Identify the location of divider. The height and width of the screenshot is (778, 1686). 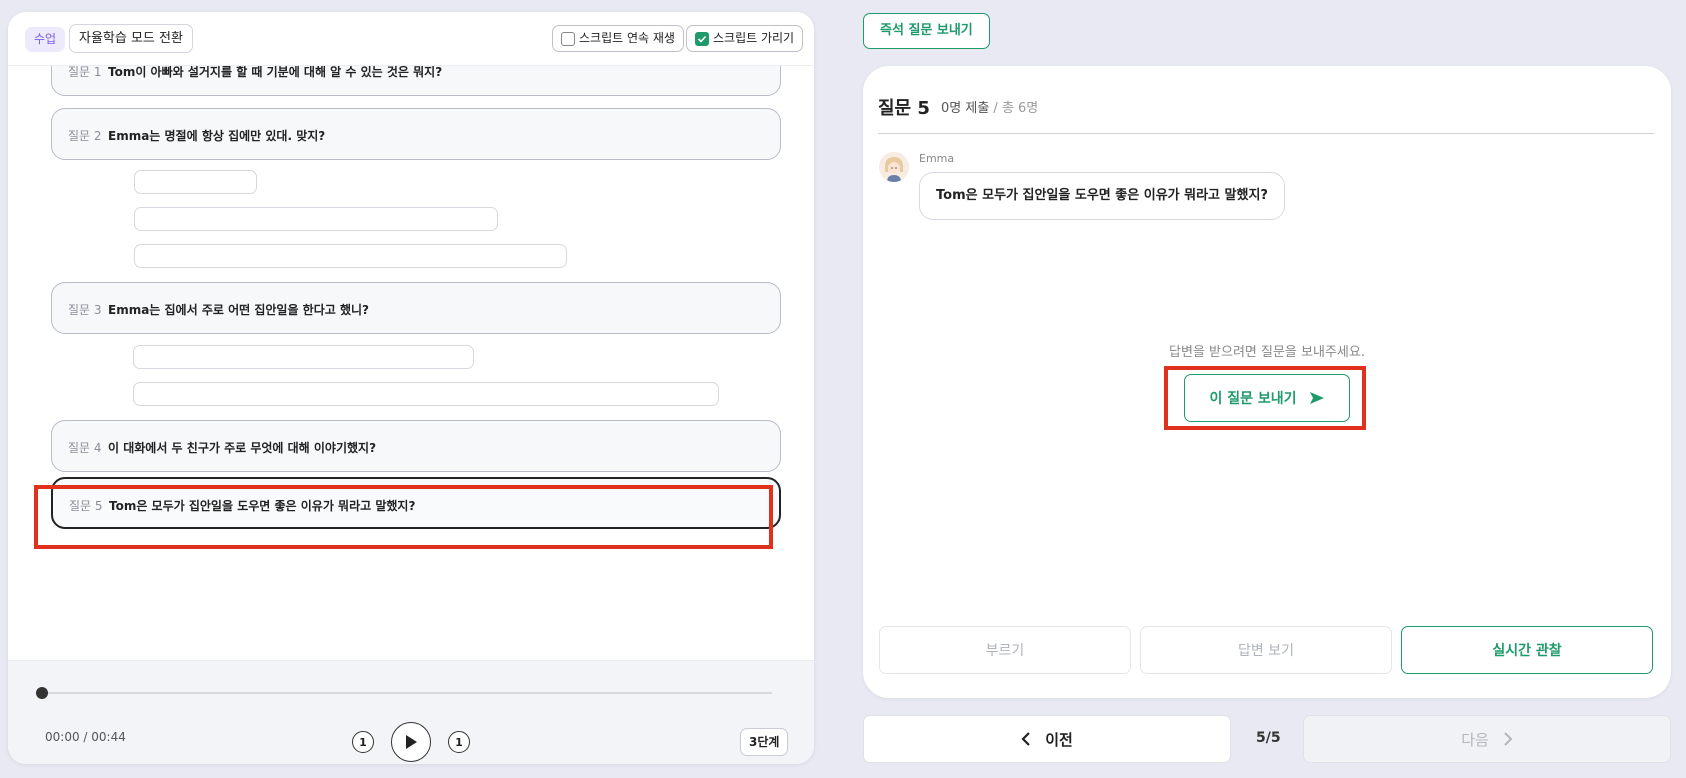
(1266, 133).